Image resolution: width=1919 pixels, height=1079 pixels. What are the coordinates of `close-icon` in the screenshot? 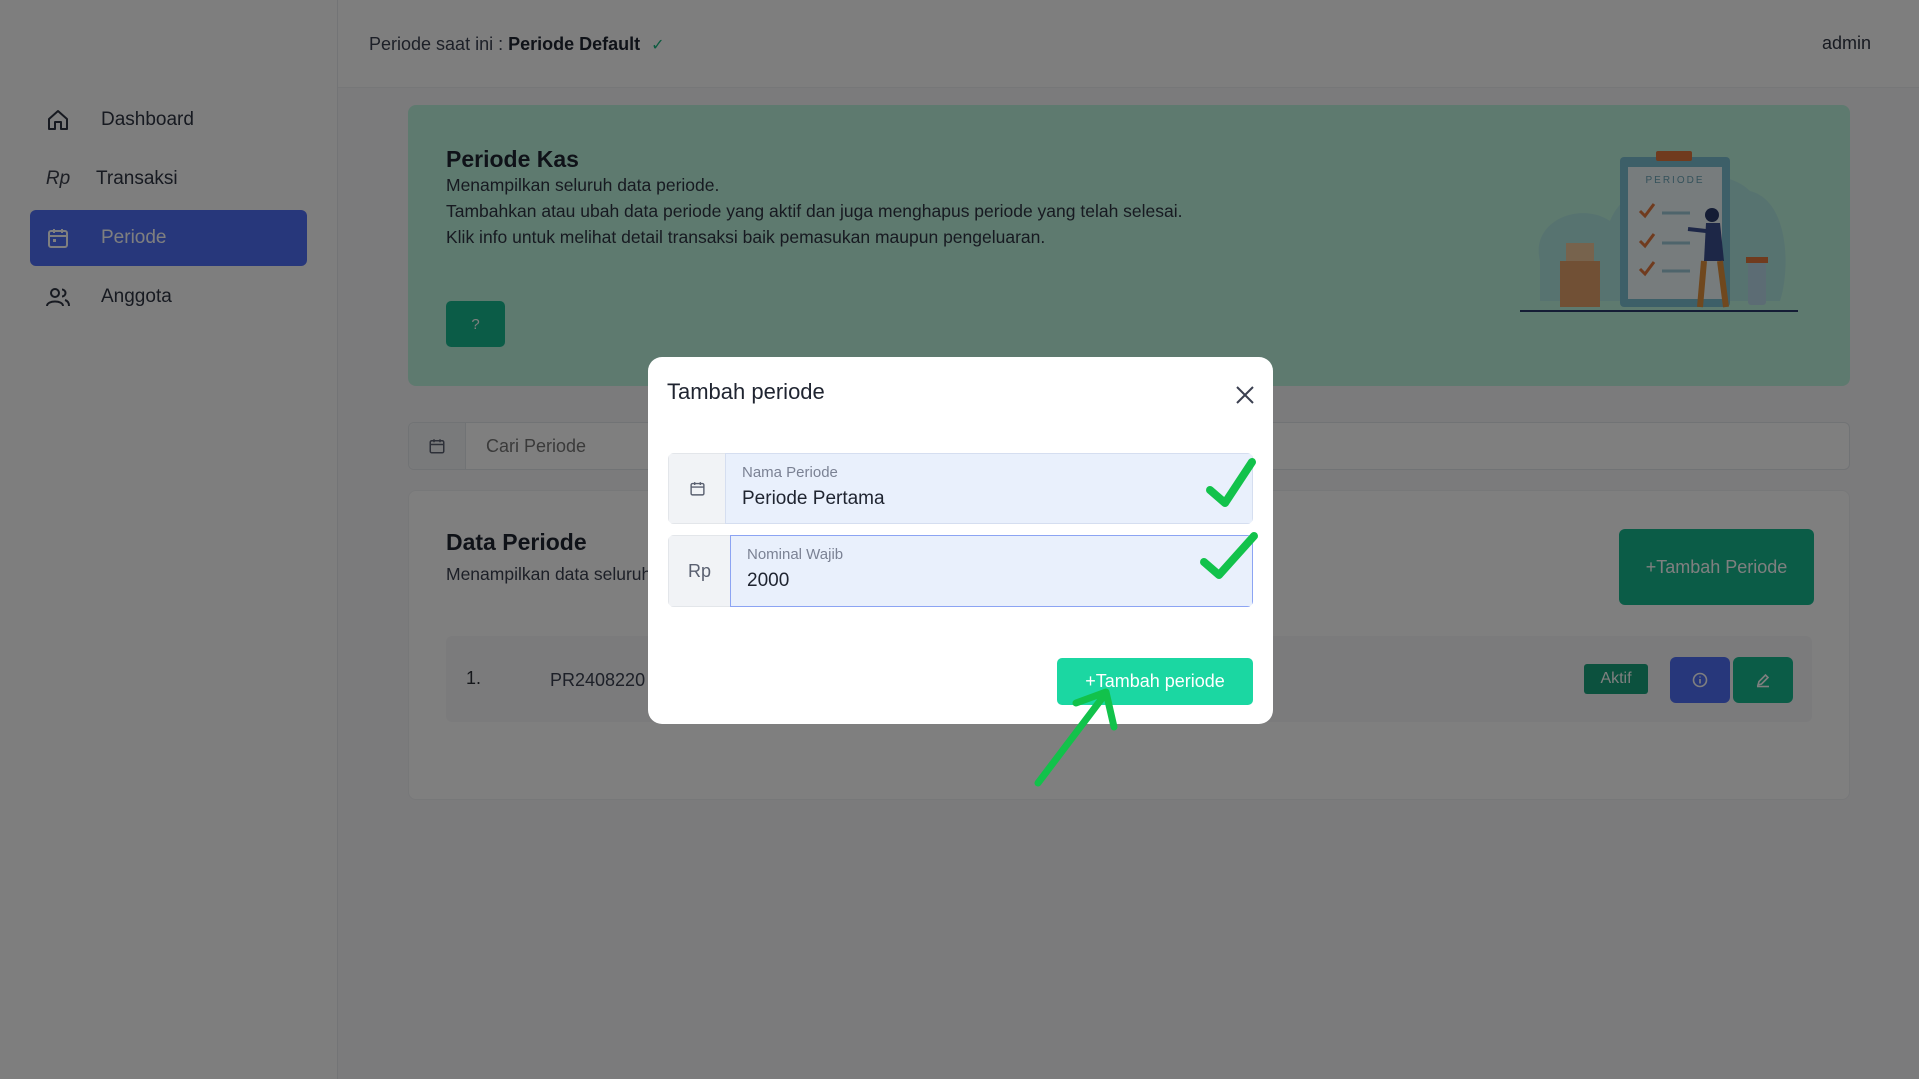 It's located at (1245, 395).